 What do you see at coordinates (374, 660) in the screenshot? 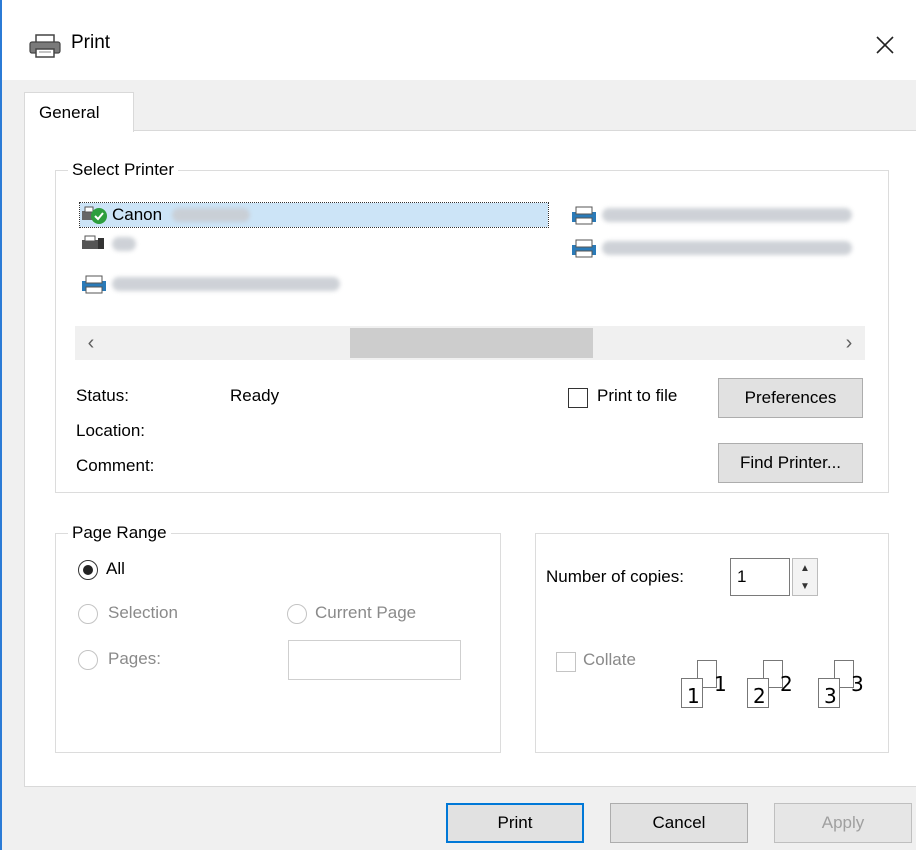
I see `pages-input` at bounding box center [374, 660].